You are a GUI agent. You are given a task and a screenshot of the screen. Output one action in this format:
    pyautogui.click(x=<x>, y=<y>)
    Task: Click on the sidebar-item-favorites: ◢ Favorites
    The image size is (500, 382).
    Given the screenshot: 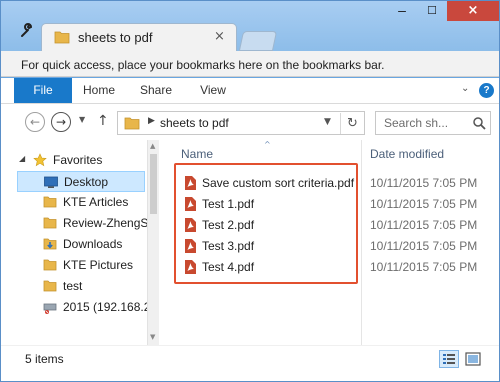 What is the action you would take?
    pyautogui.click(x=81, y=160)
    